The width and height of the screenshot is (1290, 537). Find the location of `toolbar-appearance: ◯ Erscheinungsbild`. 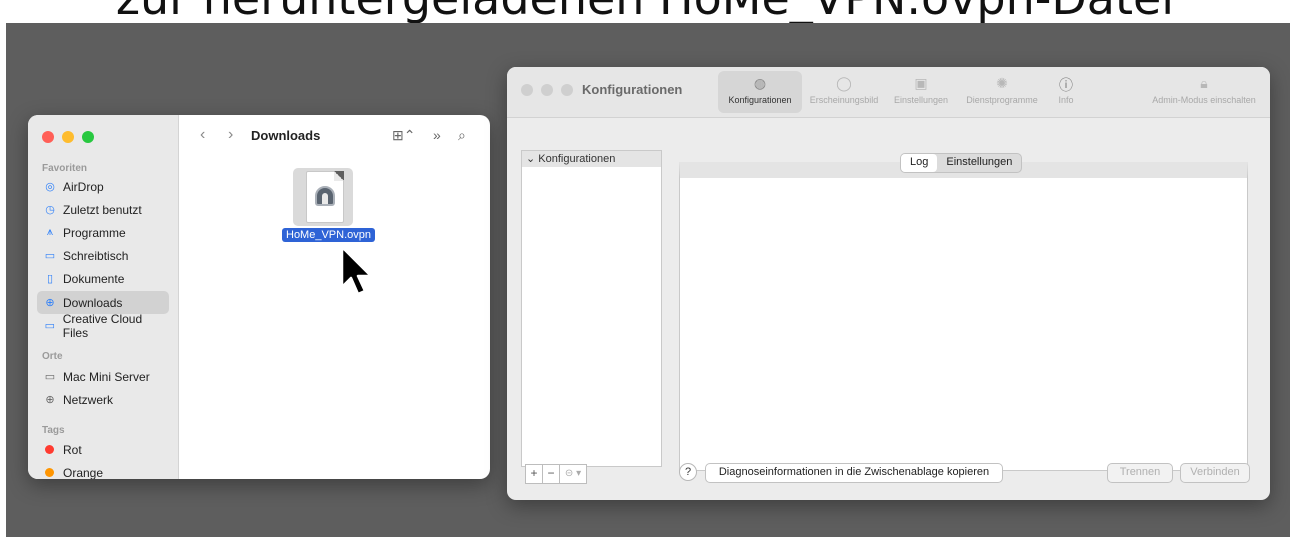

toolbar-appearance: ◯ Erscheinungsbild is located at coordinates (844, 92).